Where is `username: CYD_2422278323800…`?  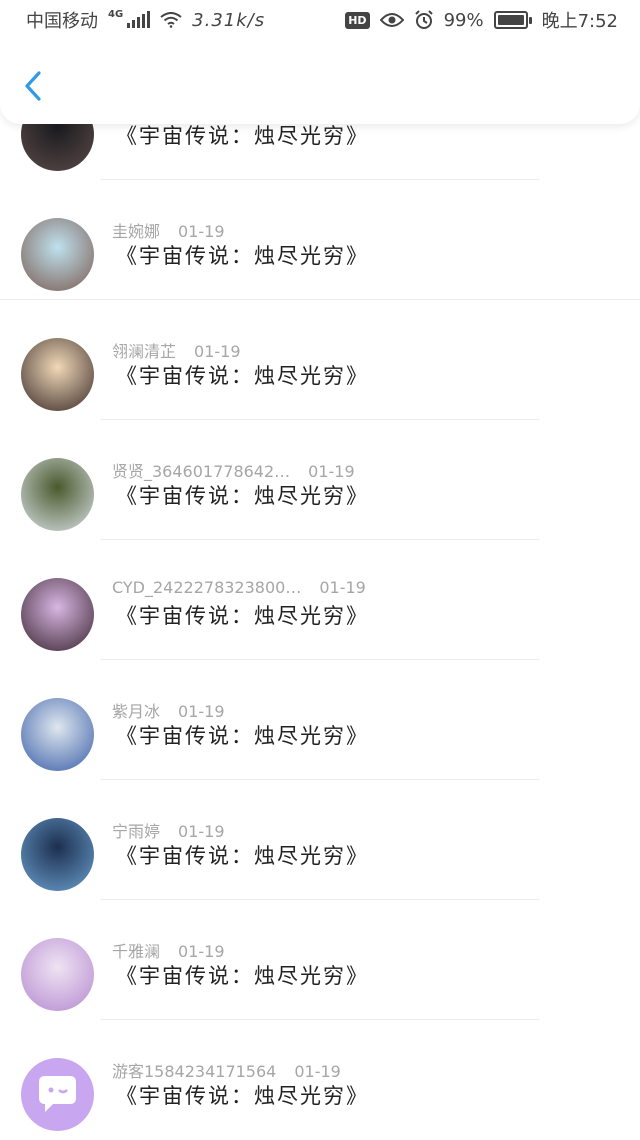 username: CYD_2422278323800… is located at coordinates (206, 587).